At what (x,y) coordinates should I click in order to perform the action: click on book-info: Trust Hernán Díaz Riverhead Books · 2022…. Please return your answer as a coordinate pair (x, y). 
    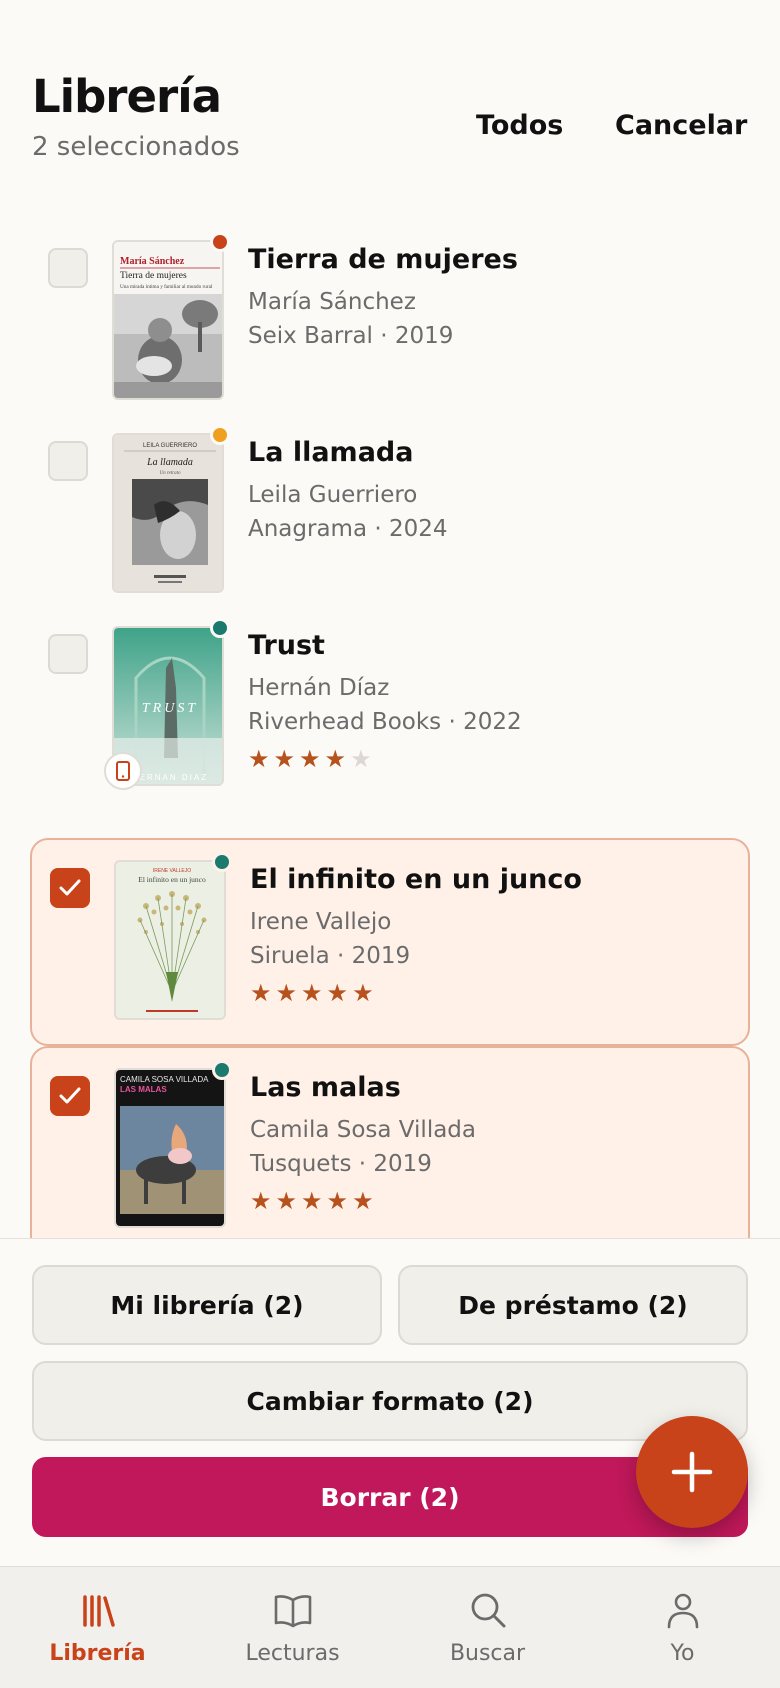
    Looking at the image, I should click on (488, 700).